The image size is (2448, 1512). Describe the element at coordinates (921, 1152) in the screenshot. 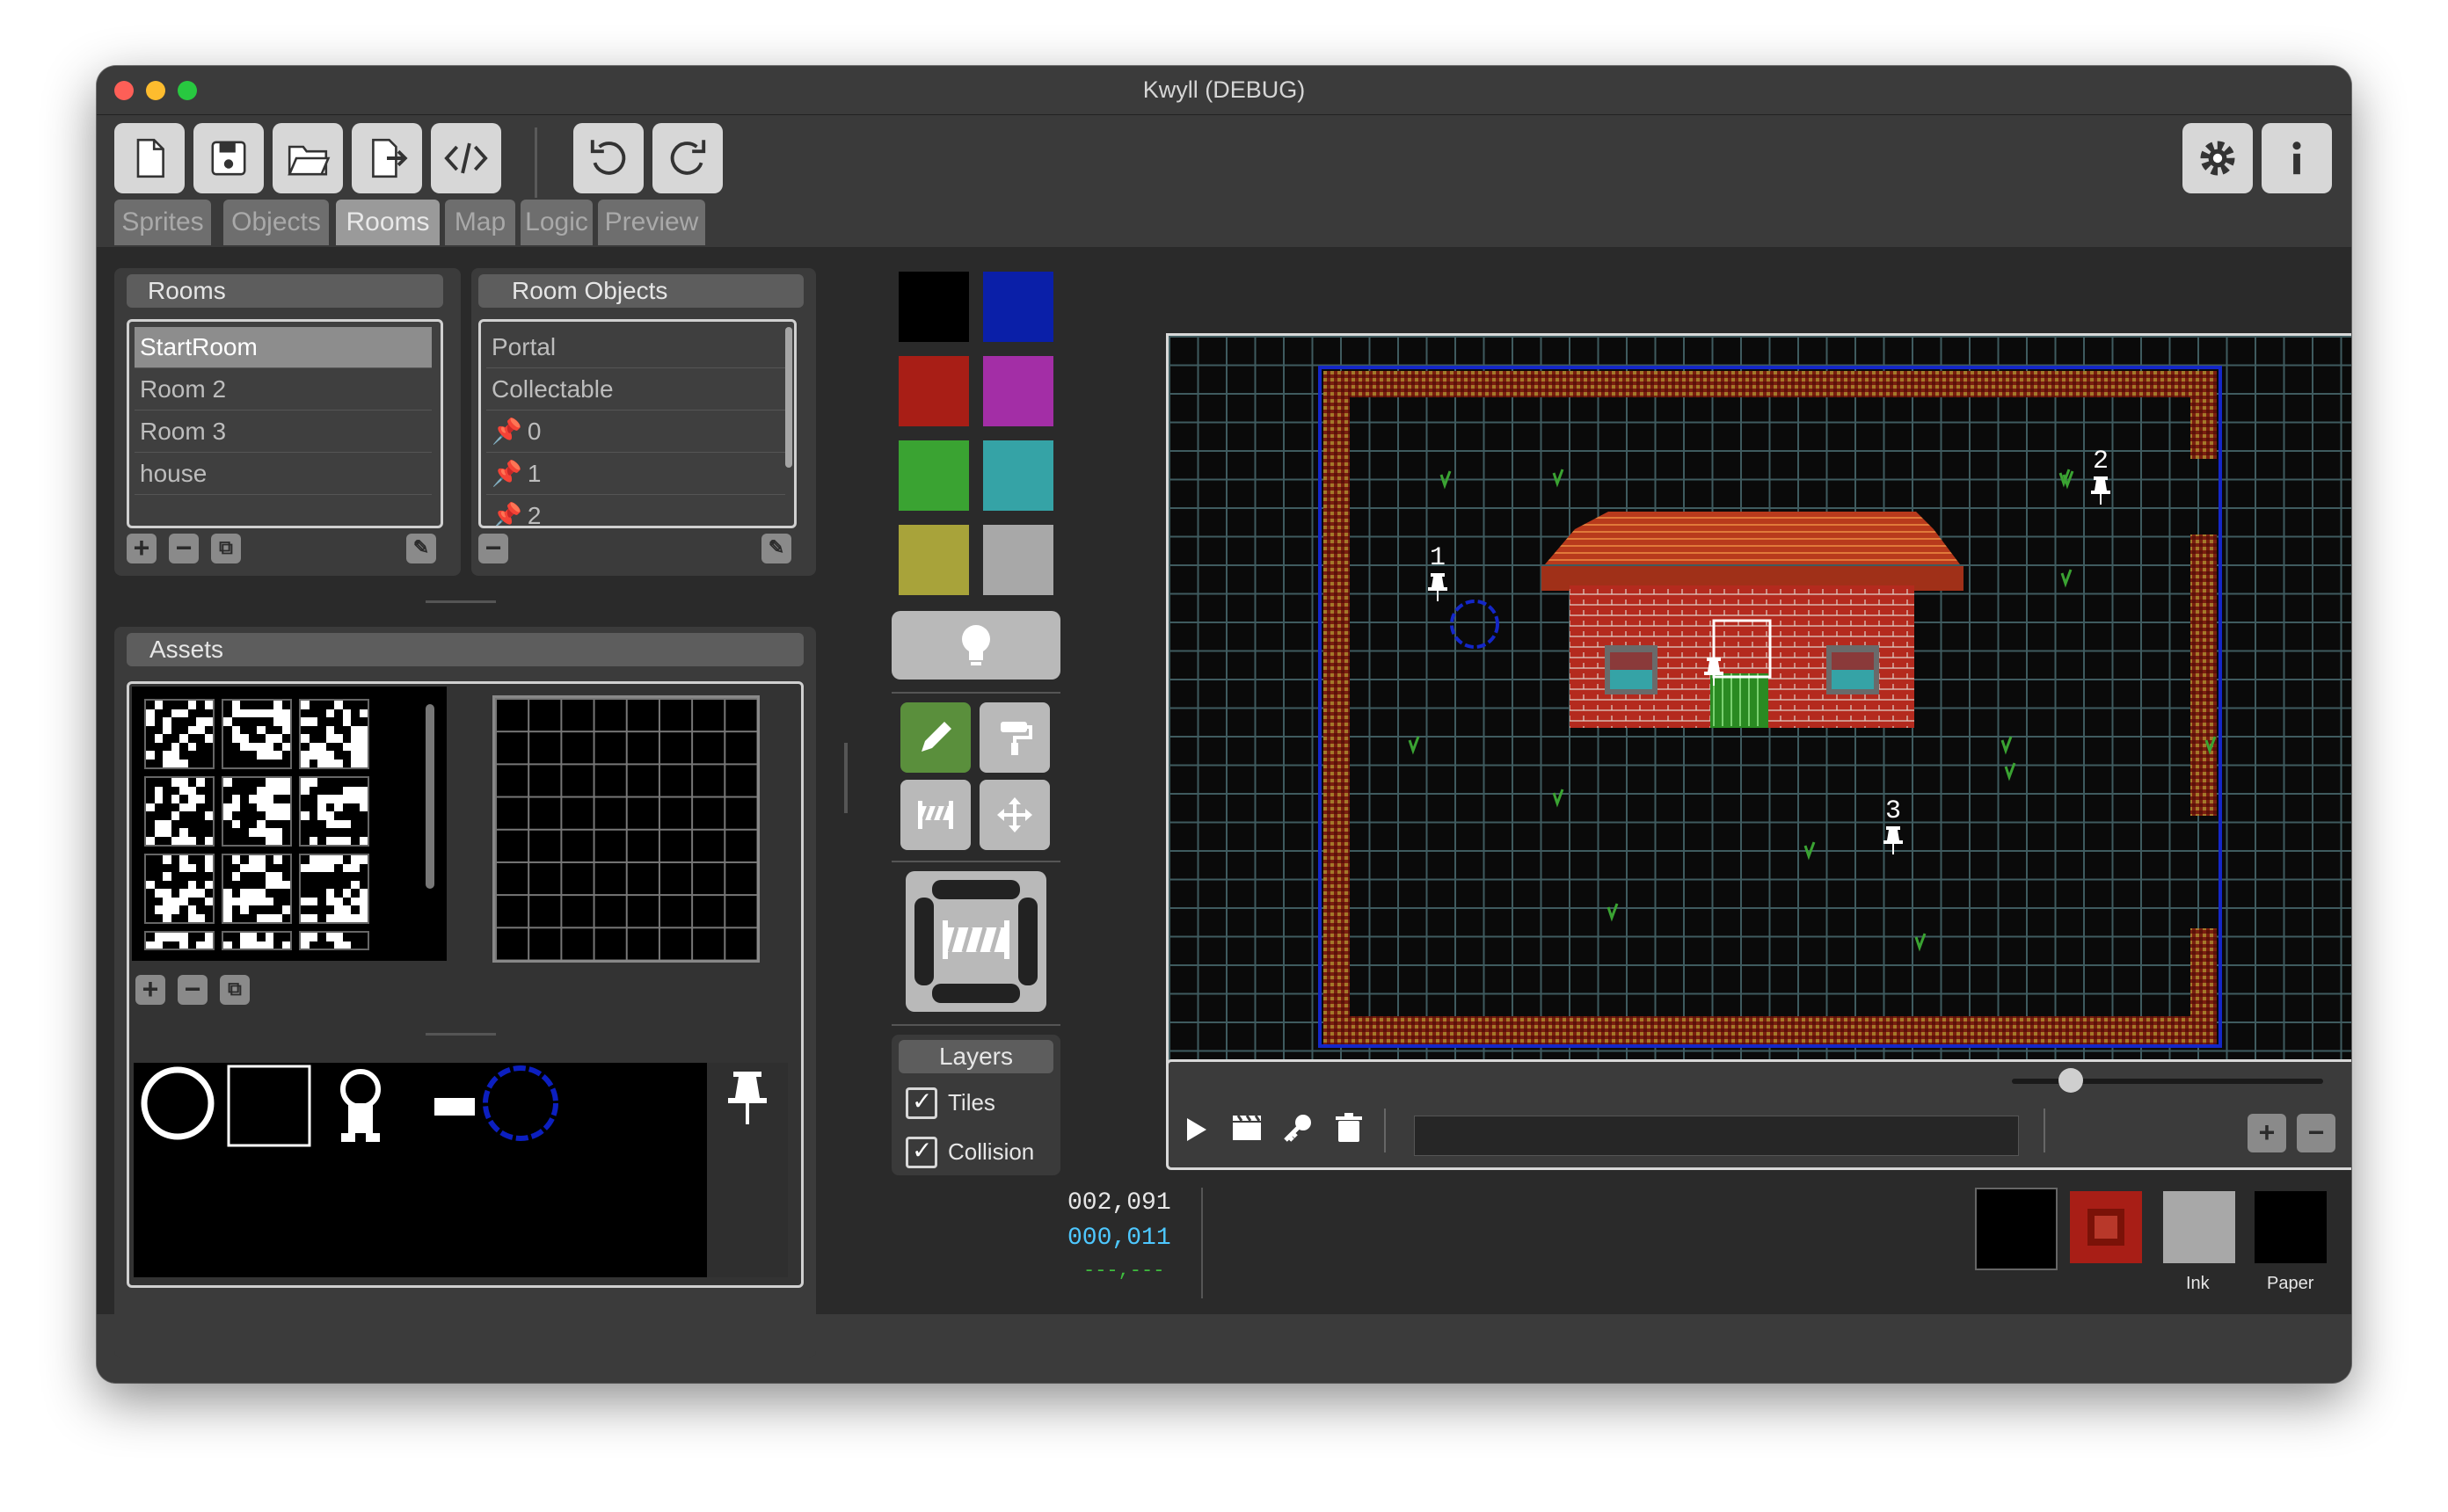

I see `collision-layer-checkbox: ✓` at that location.